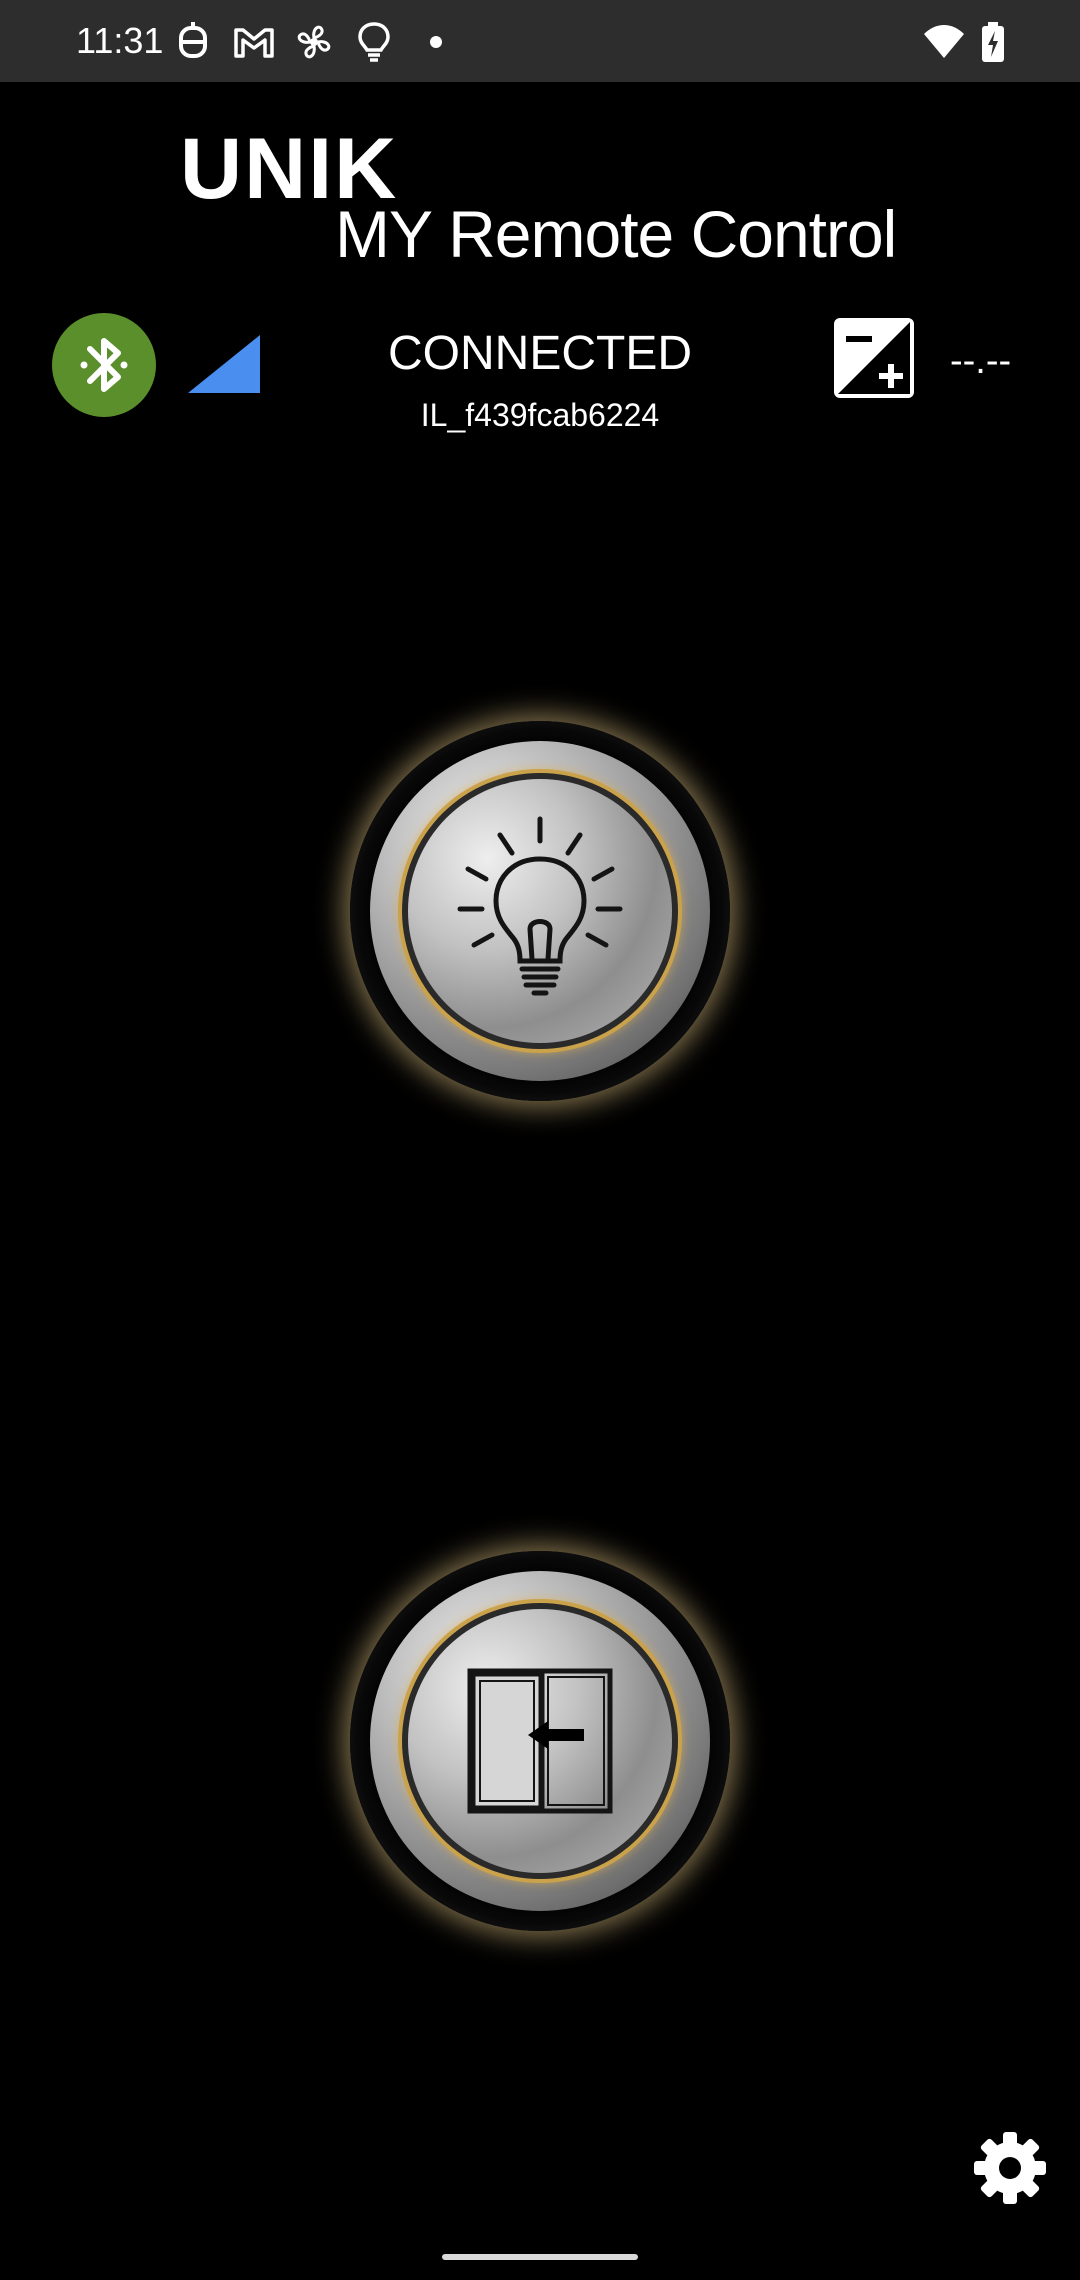 The height and width of the screenshot is (2280, 1080). Describe the element at coordinates (224, 364) in the screenshot. I see `signal-strength-icon` at that location.